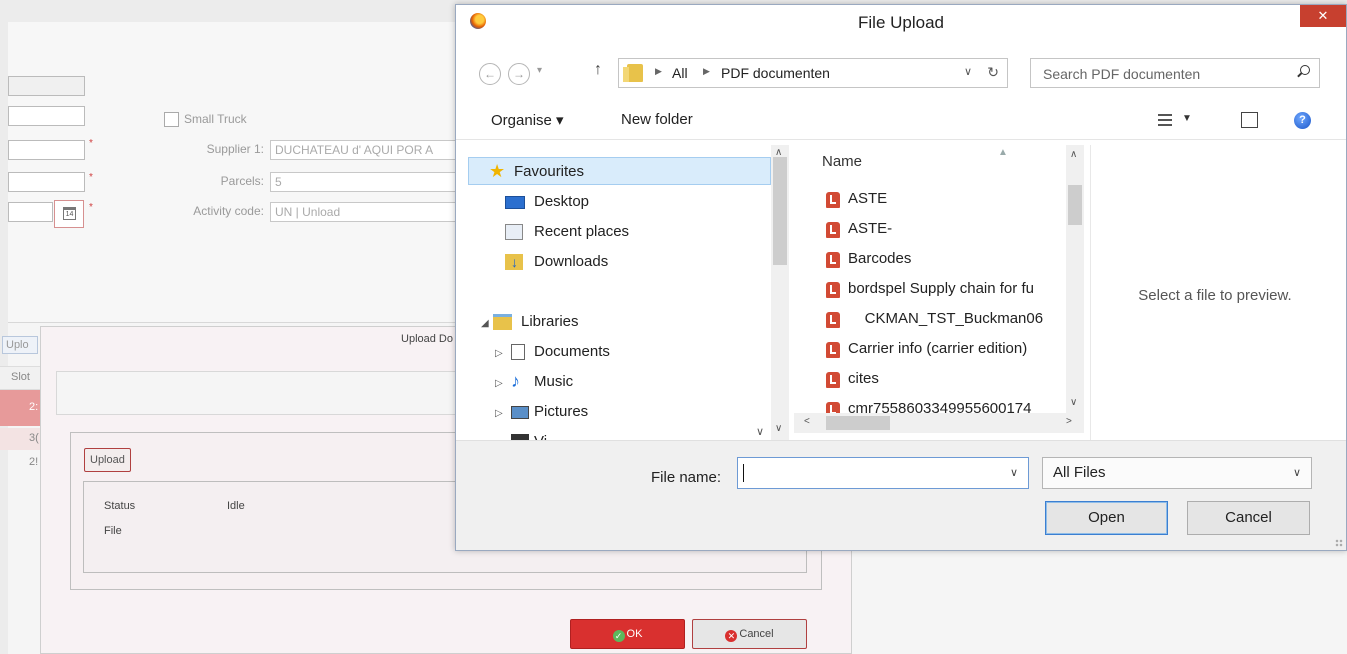 The image size is (1347, 654). What do you see at coordinates (1177, 473) in the screenshot?
I see `file-type-select: All Files ∨` at bounding box center [1177, 473].